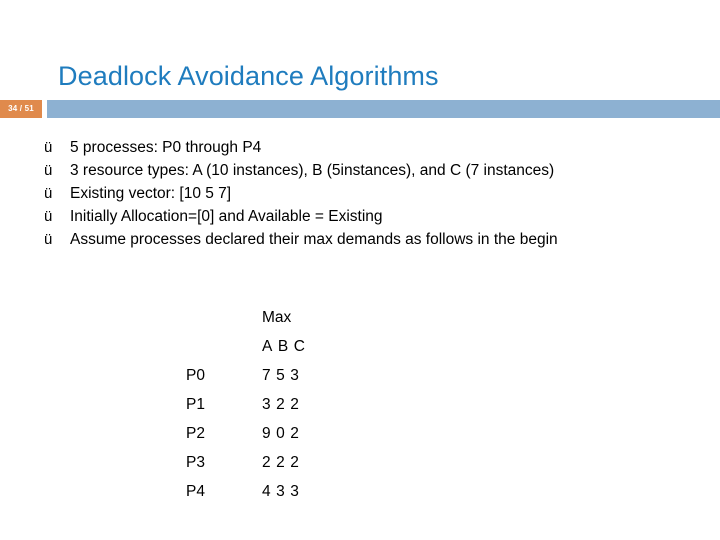 This screenshot has height=540, width=720. What do you see at coordinates (277, 317) in the screenshot?
I see `matrix-group-header: Max` at bounding box center [277, 317].